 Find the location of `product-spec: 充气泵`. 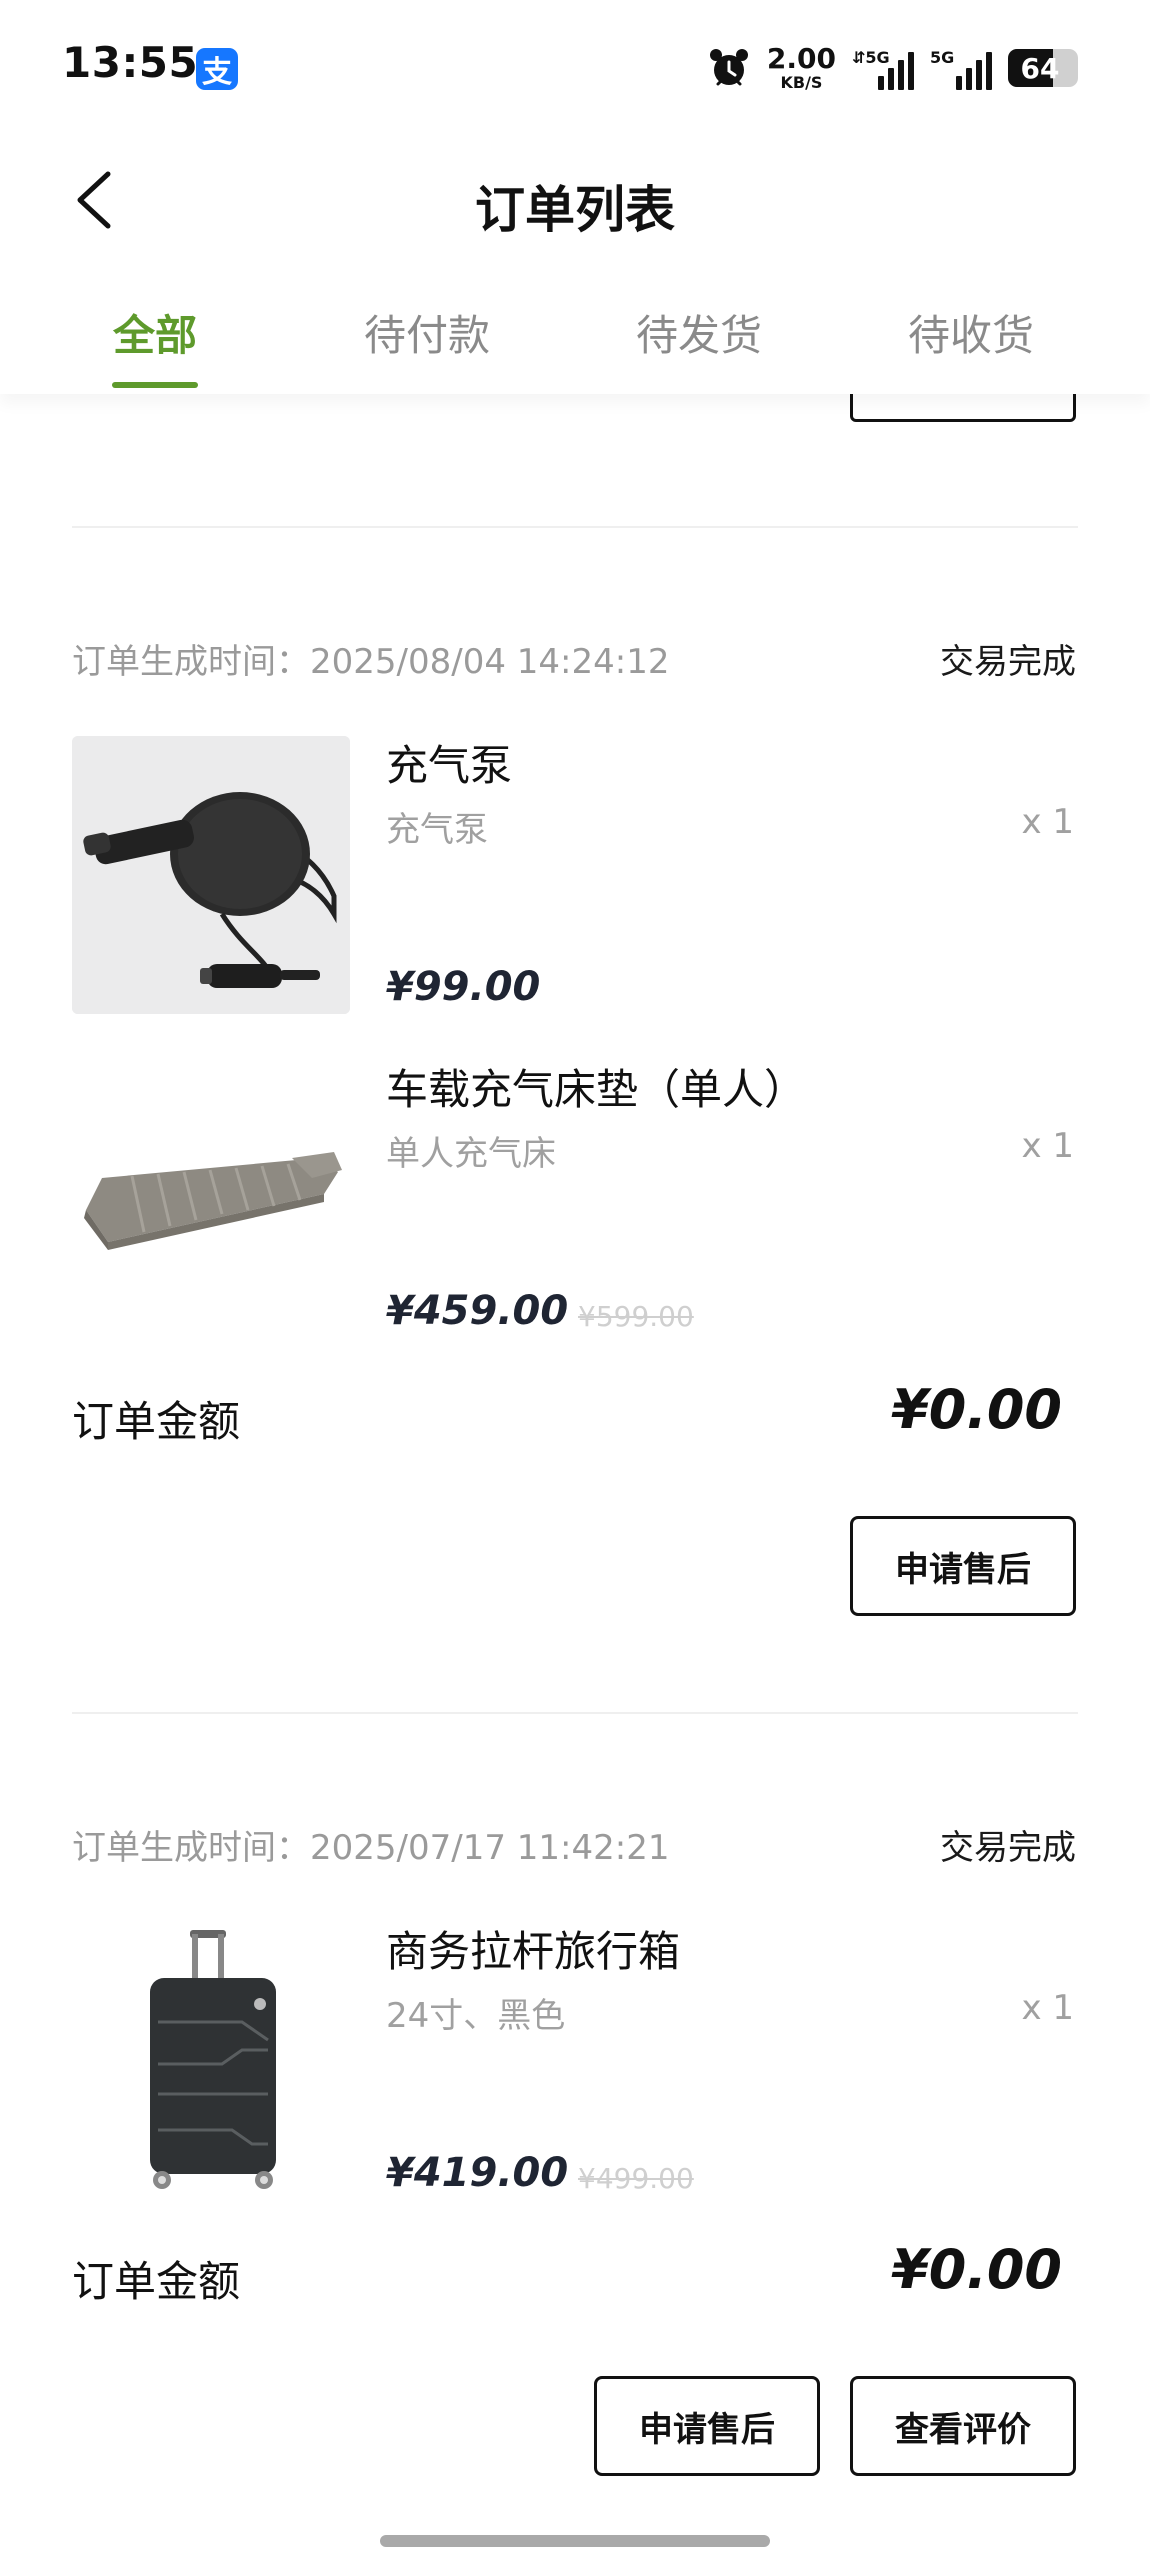

product-spec: 充气泵 is located at coordinates (437, 830).